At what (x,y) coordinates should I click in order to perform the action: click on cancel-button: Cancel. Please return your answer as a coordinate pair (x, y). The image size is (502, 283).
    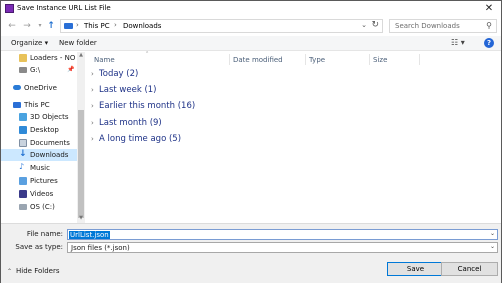
    Looking at the image, I should click on (469, 269).